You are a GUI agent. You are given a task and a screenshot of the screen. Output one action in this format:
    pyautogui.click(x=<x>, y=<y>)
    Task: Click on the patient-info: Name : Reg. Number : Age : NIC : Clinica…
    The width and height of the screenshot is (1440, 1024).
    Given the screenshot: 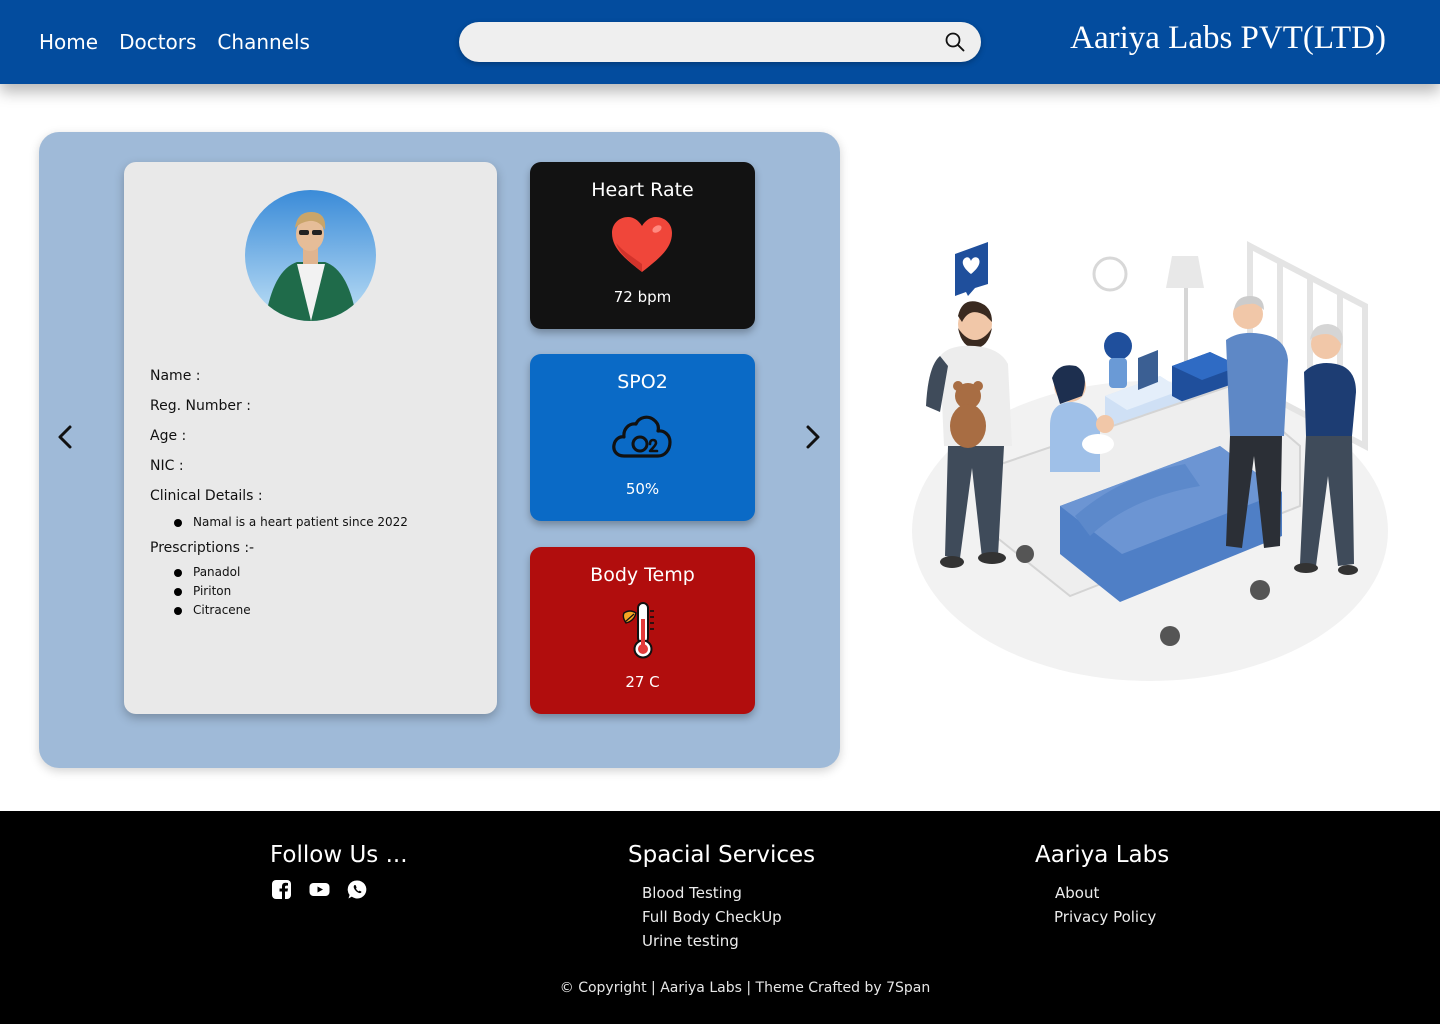 What is the action you would take?
    pyautogui.click(x=279, y=494)
    